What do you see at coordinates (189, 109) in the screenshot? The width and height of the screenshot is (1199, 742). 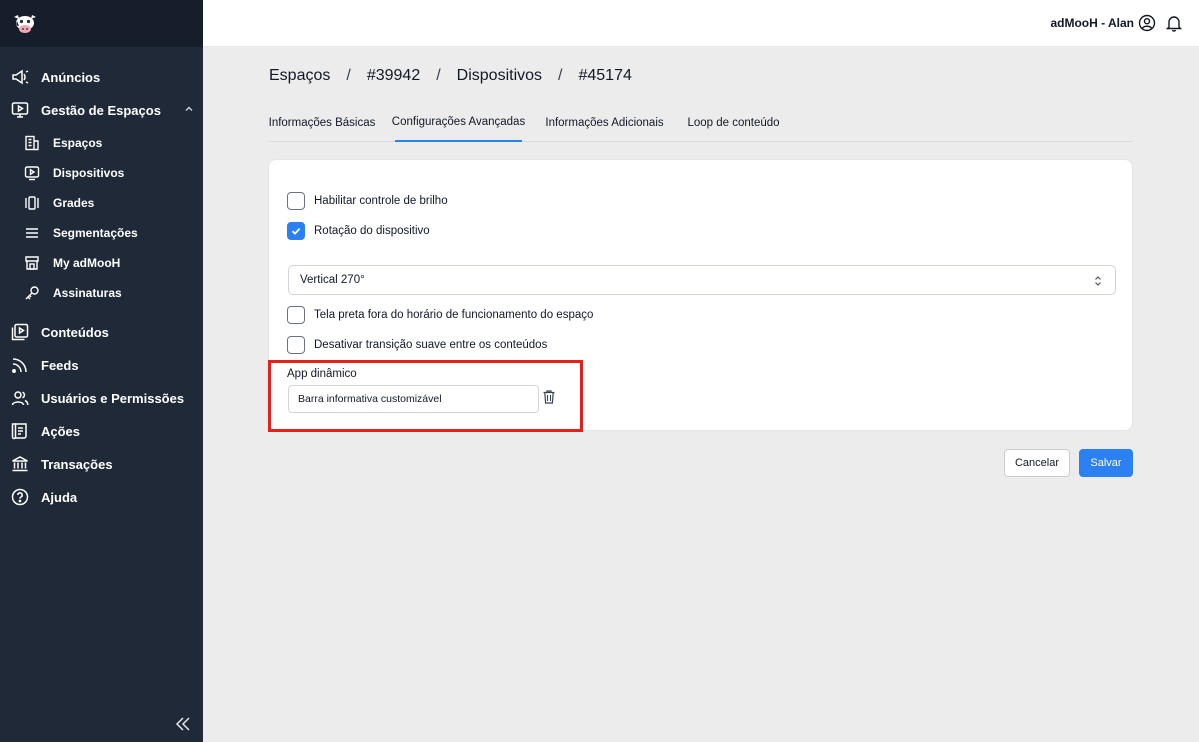 I see `chevron-up-icon` at bounding box center [189, 109].